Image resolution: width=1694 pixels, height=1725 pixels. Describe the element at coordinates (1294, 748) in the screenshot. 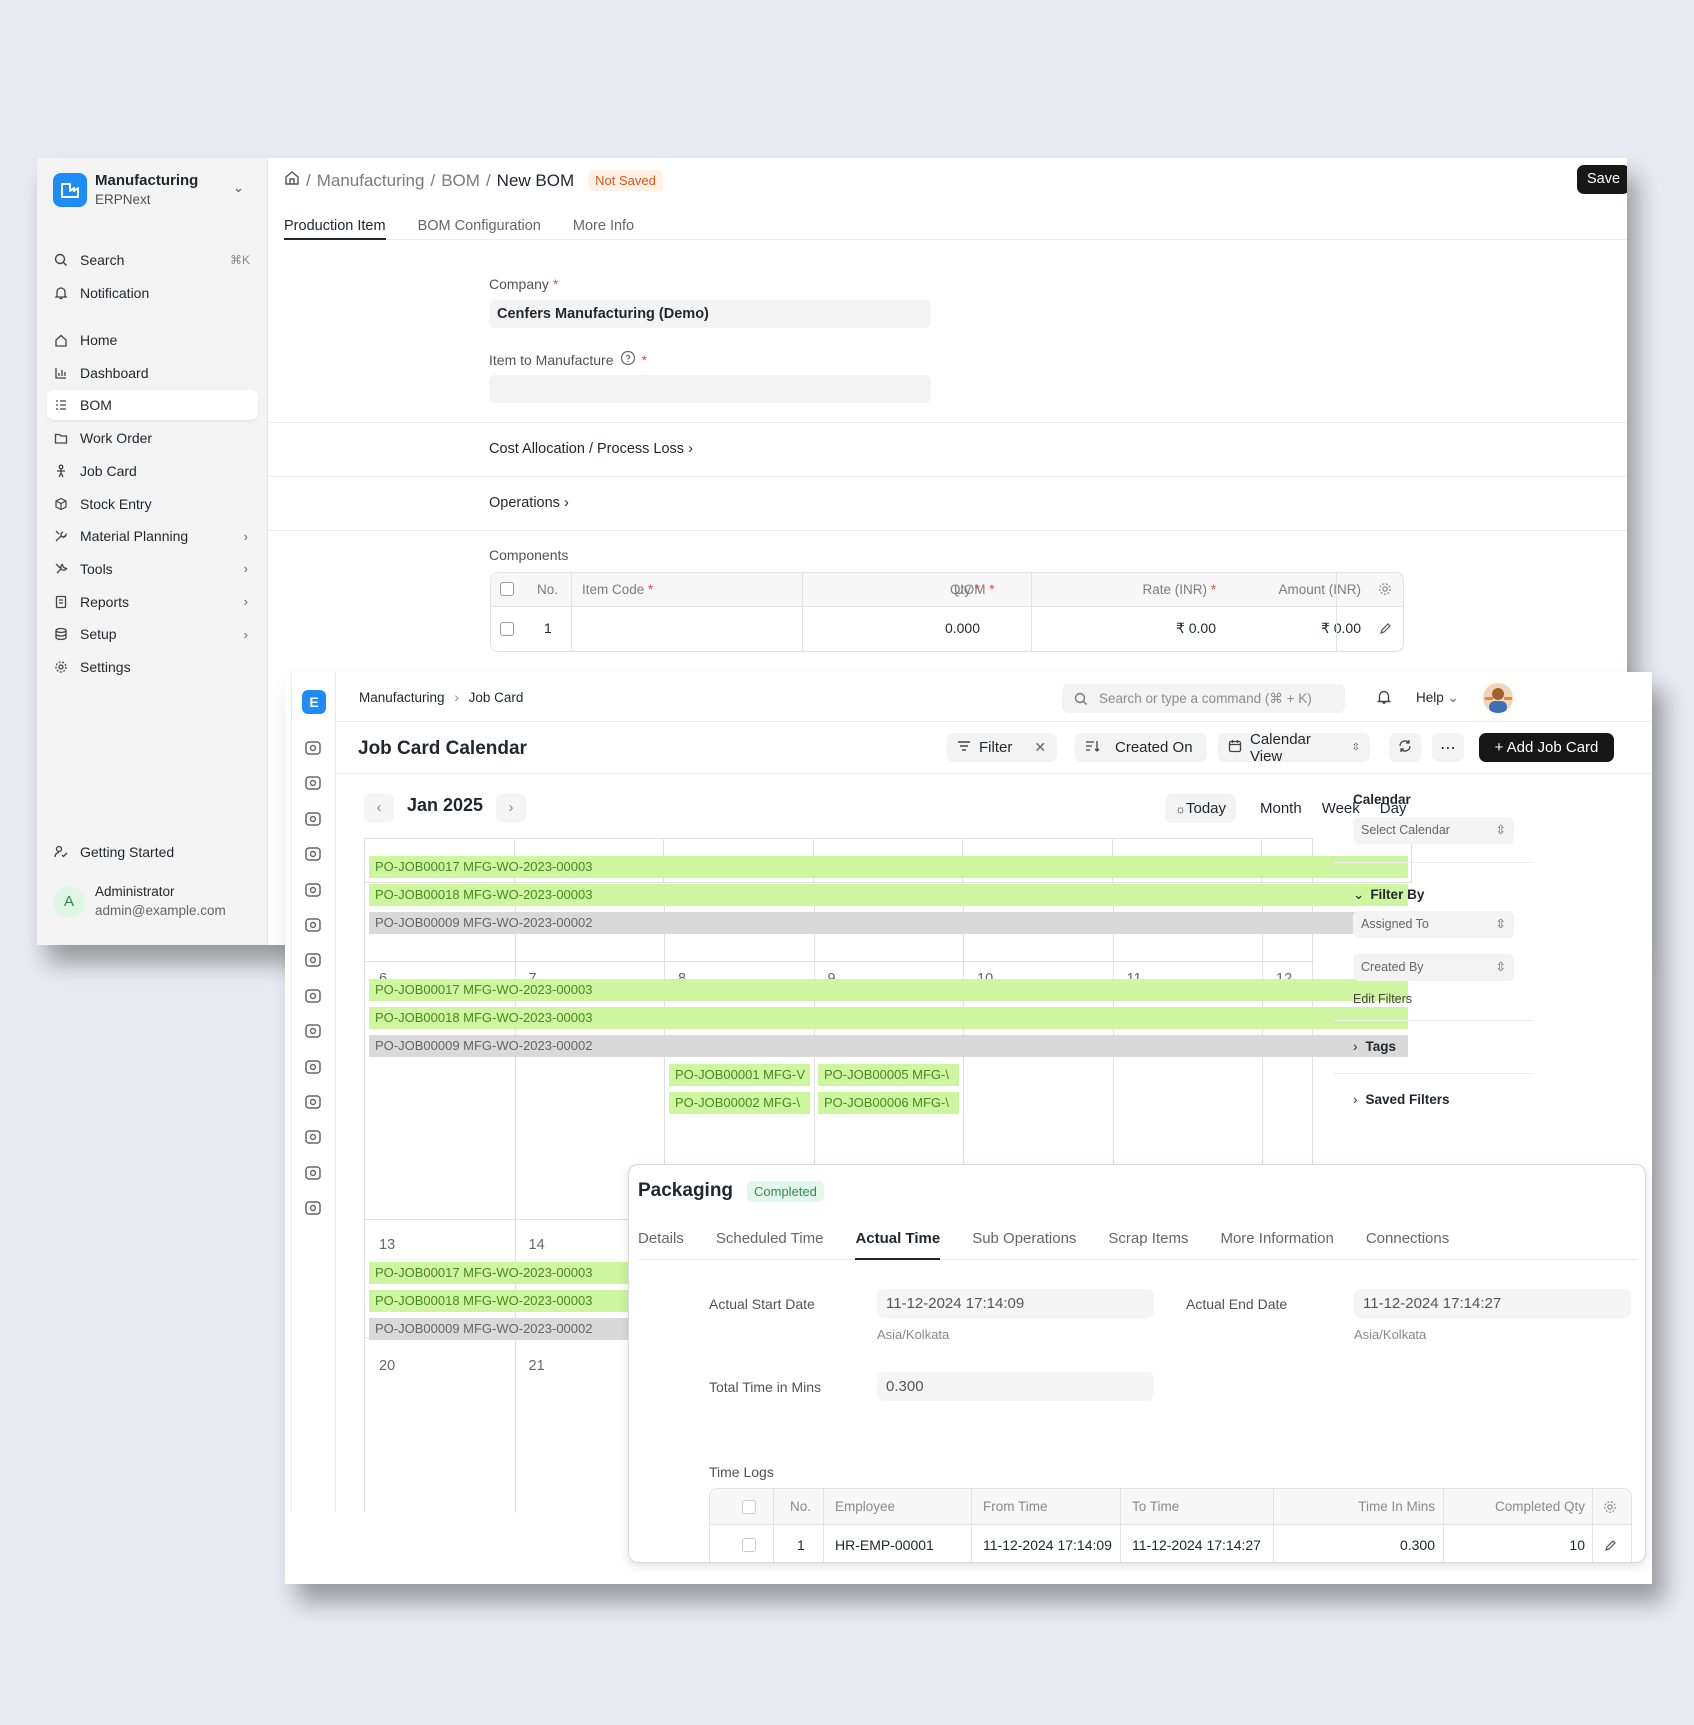

I see `view-selector: Calendar View ⇳` at that location.